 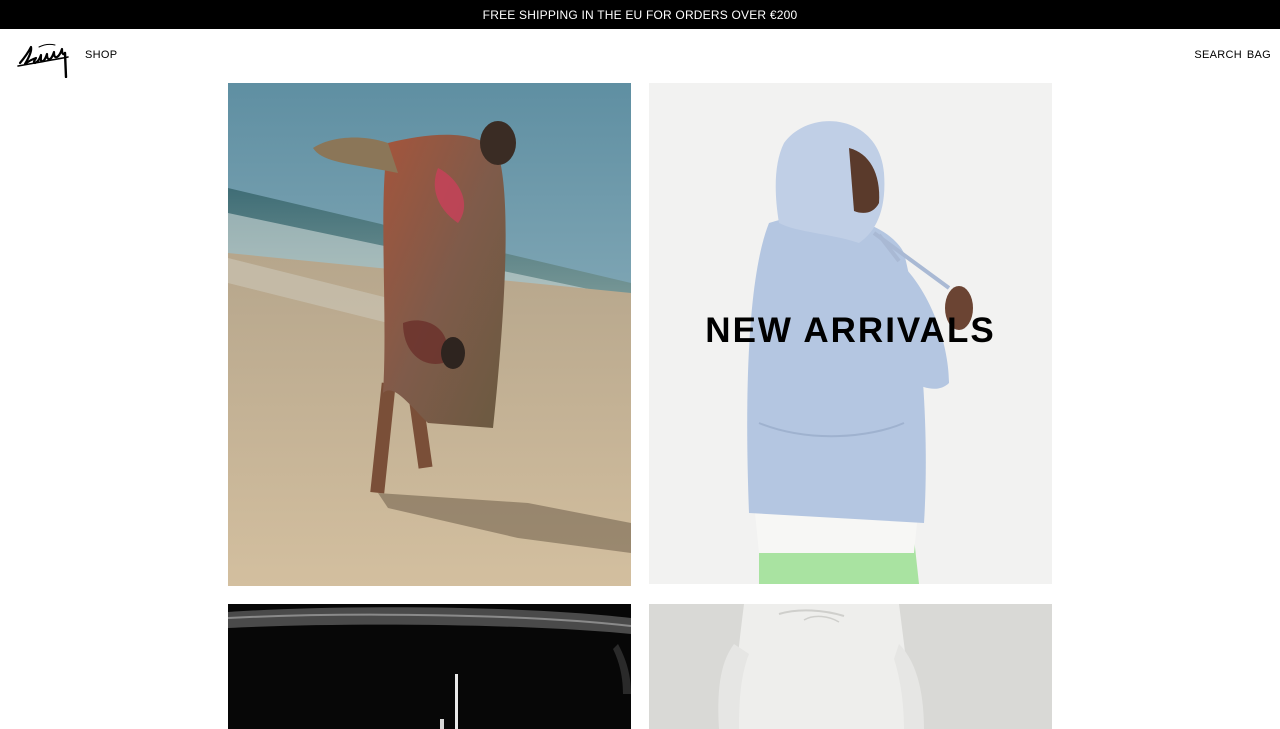 I want to click on stussy-logo-icon, so click(x=43, y=61).